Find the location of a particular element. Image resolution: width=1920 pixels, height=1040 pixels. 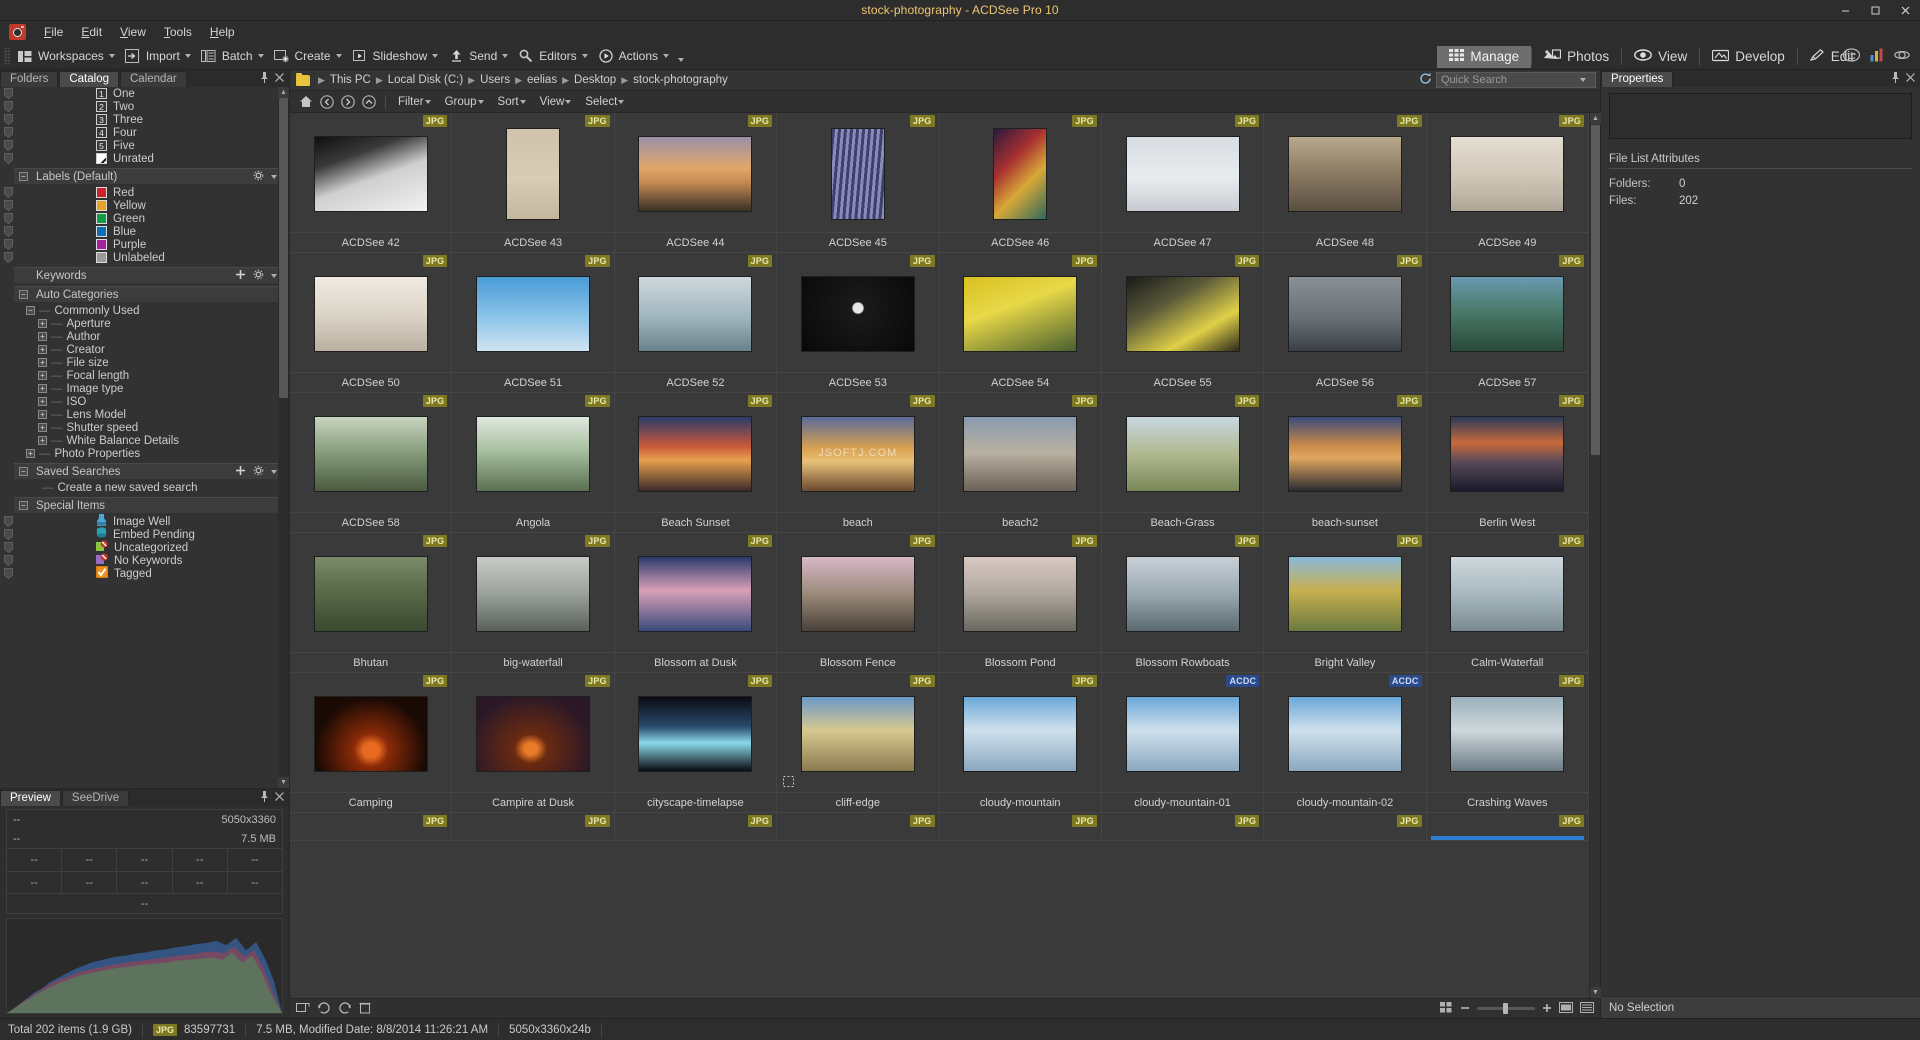

thumbnail-cell: JPG ACDSee 46 is located at coordinates (1020, 183).